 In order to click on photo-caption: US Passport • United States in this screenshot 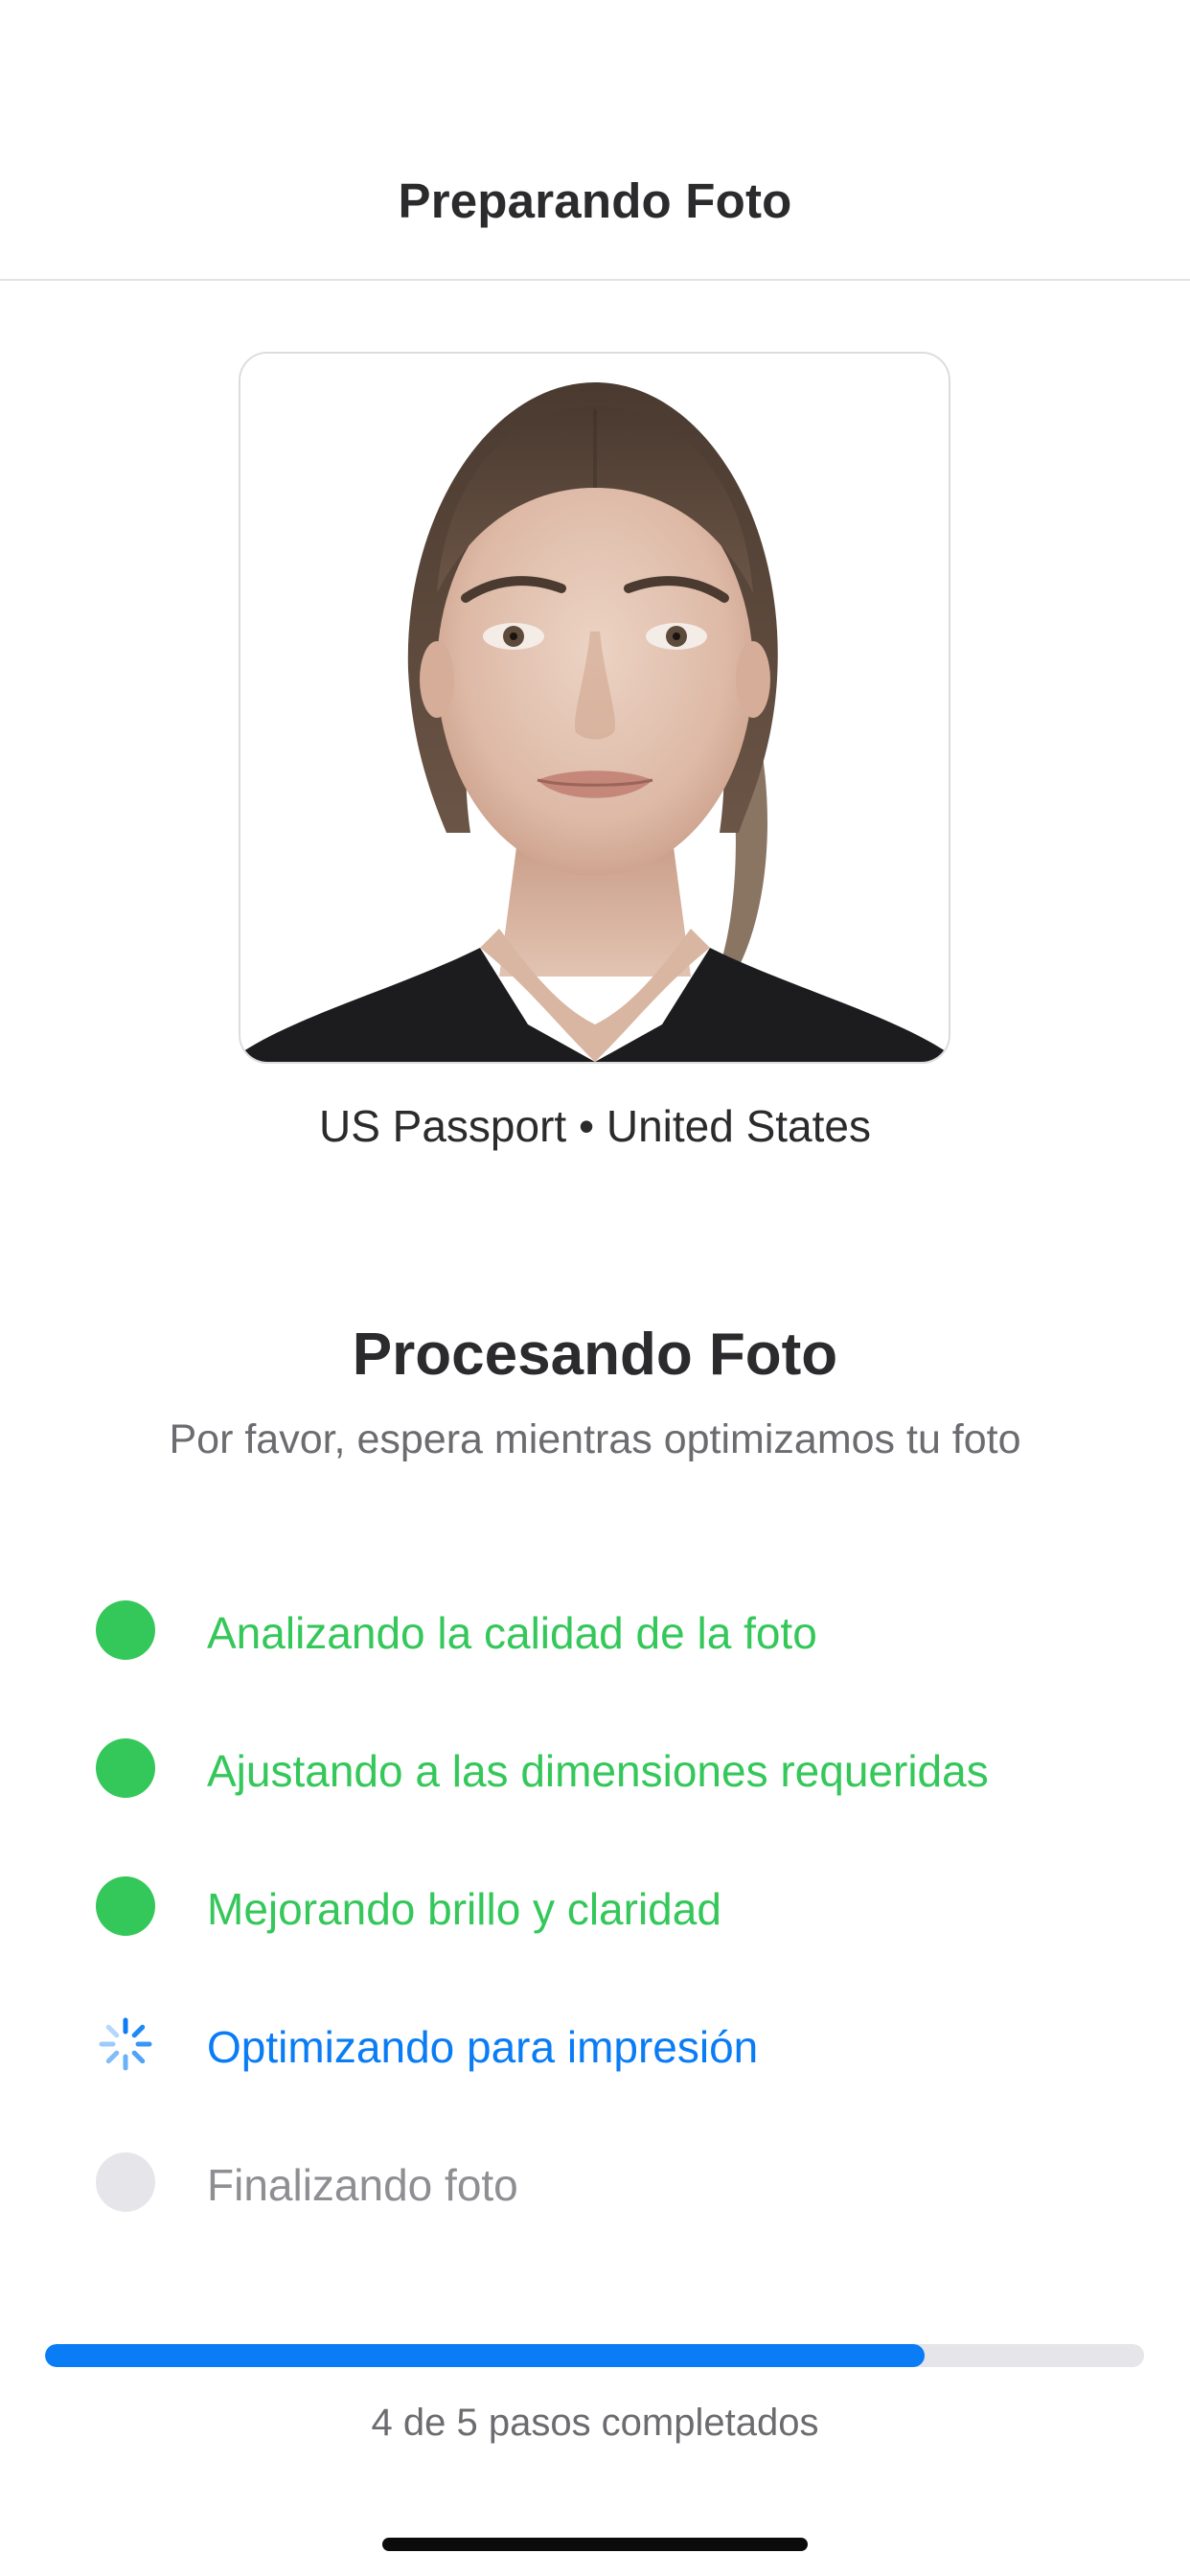, I will do `click(595, 1126)`.